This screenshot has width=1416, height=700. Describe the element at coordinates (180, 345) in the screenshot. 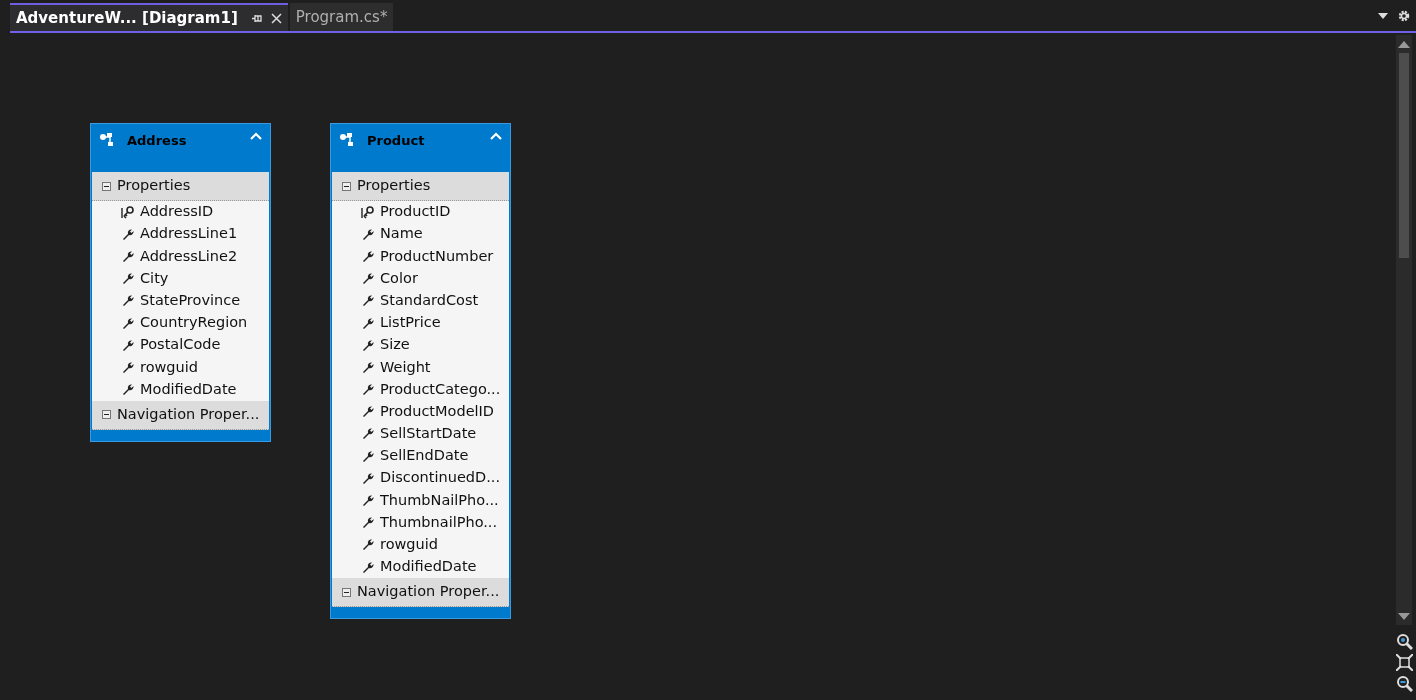

I see `property-row: PostalCode` at that location.